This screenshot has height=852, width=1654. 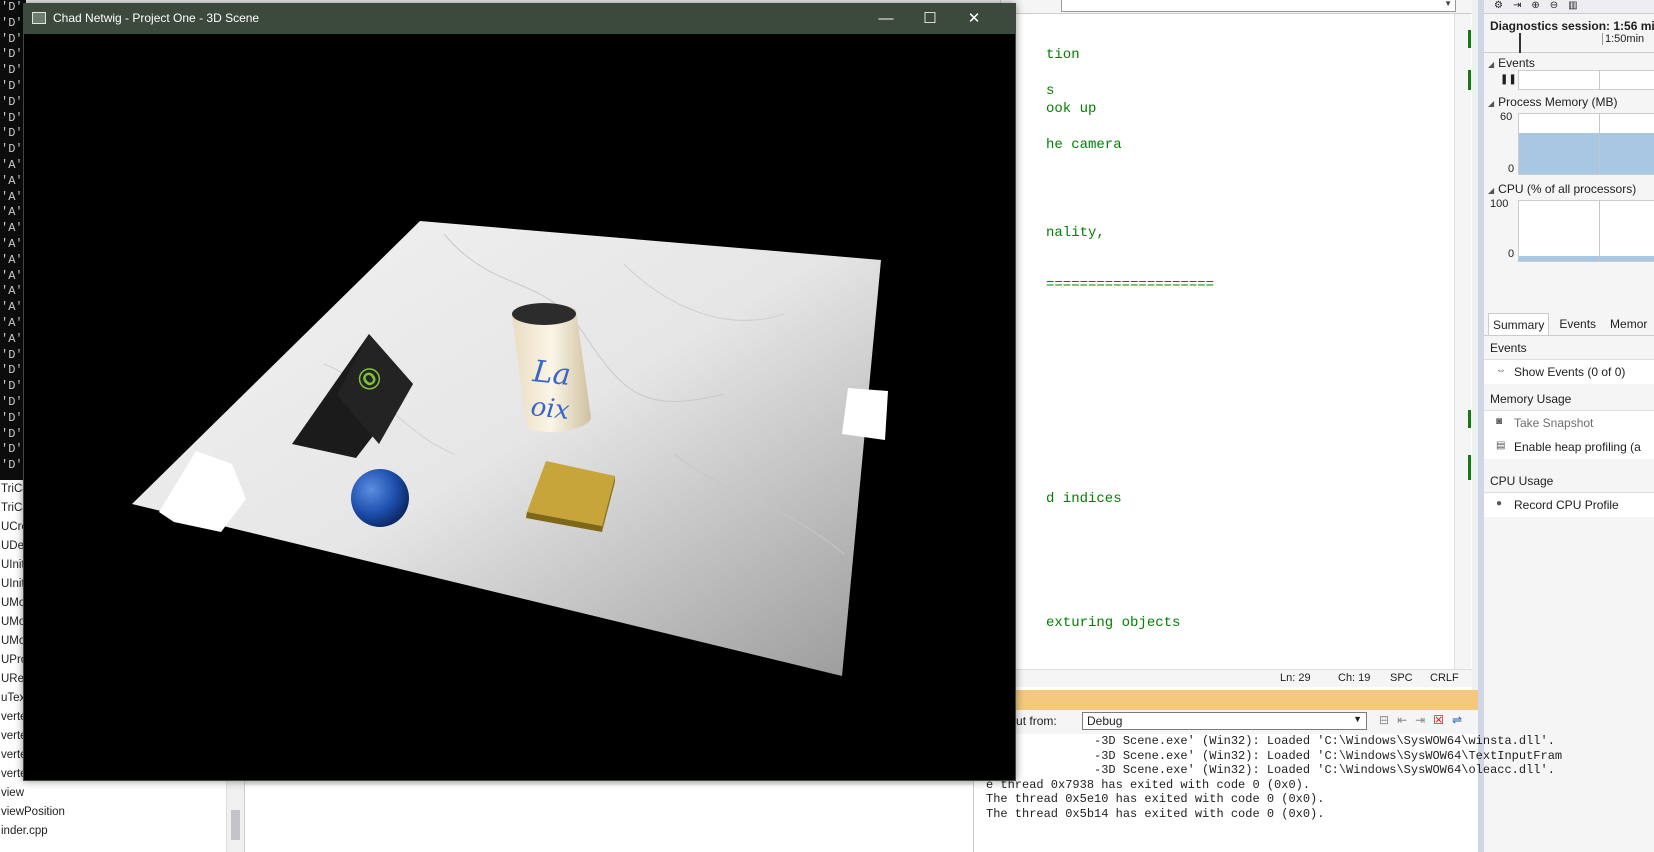 What do you see at coordinates (1628, 324) in the screenshot?
I see `tab-memory: Memor` at bounding box center [1628, 324].